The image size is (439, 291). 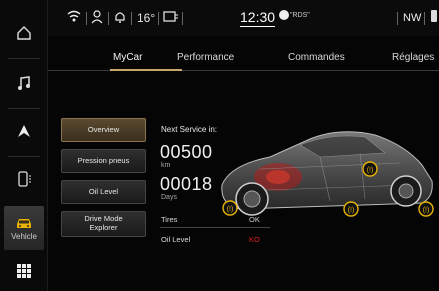 What do you see at coordinates (103, 192) in the screenshot?
I see `oil-level-button: Oil Level` at bounding box center [103, 192].